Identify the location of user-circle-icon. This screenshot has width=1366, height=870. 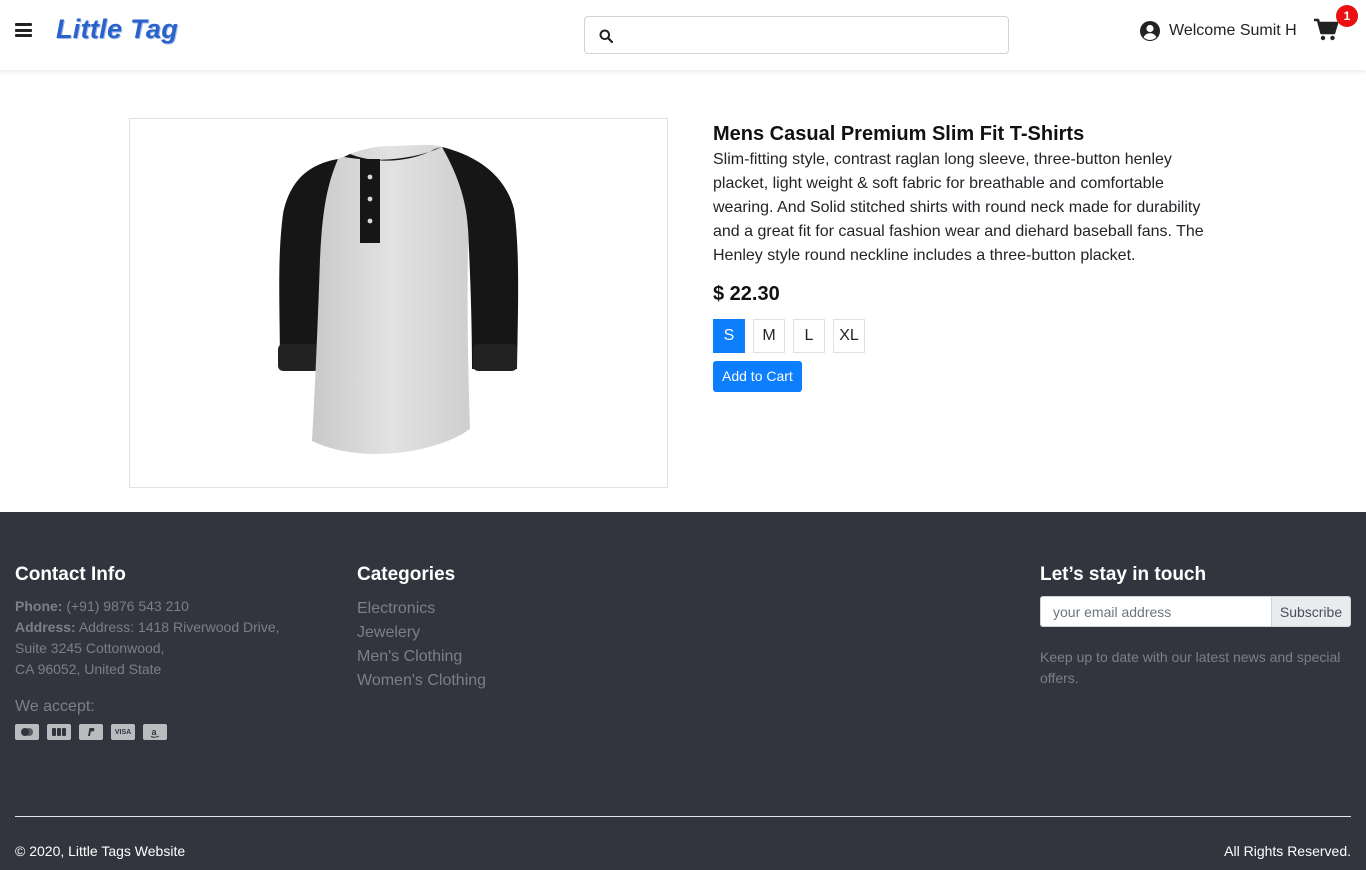
(1150, 31).